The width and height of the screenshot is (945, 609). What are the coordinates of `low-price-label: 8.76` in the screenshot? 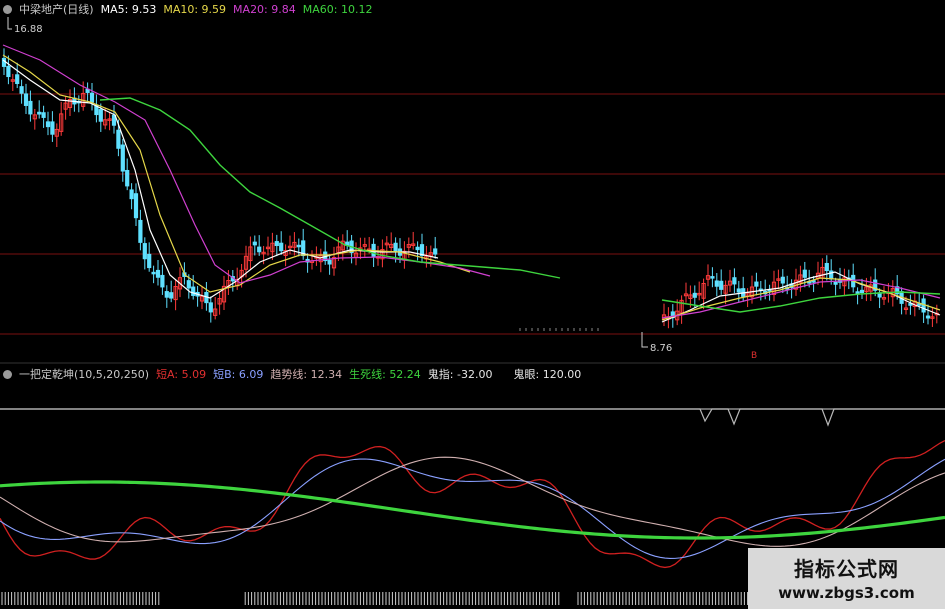 It's located at (661, 348).